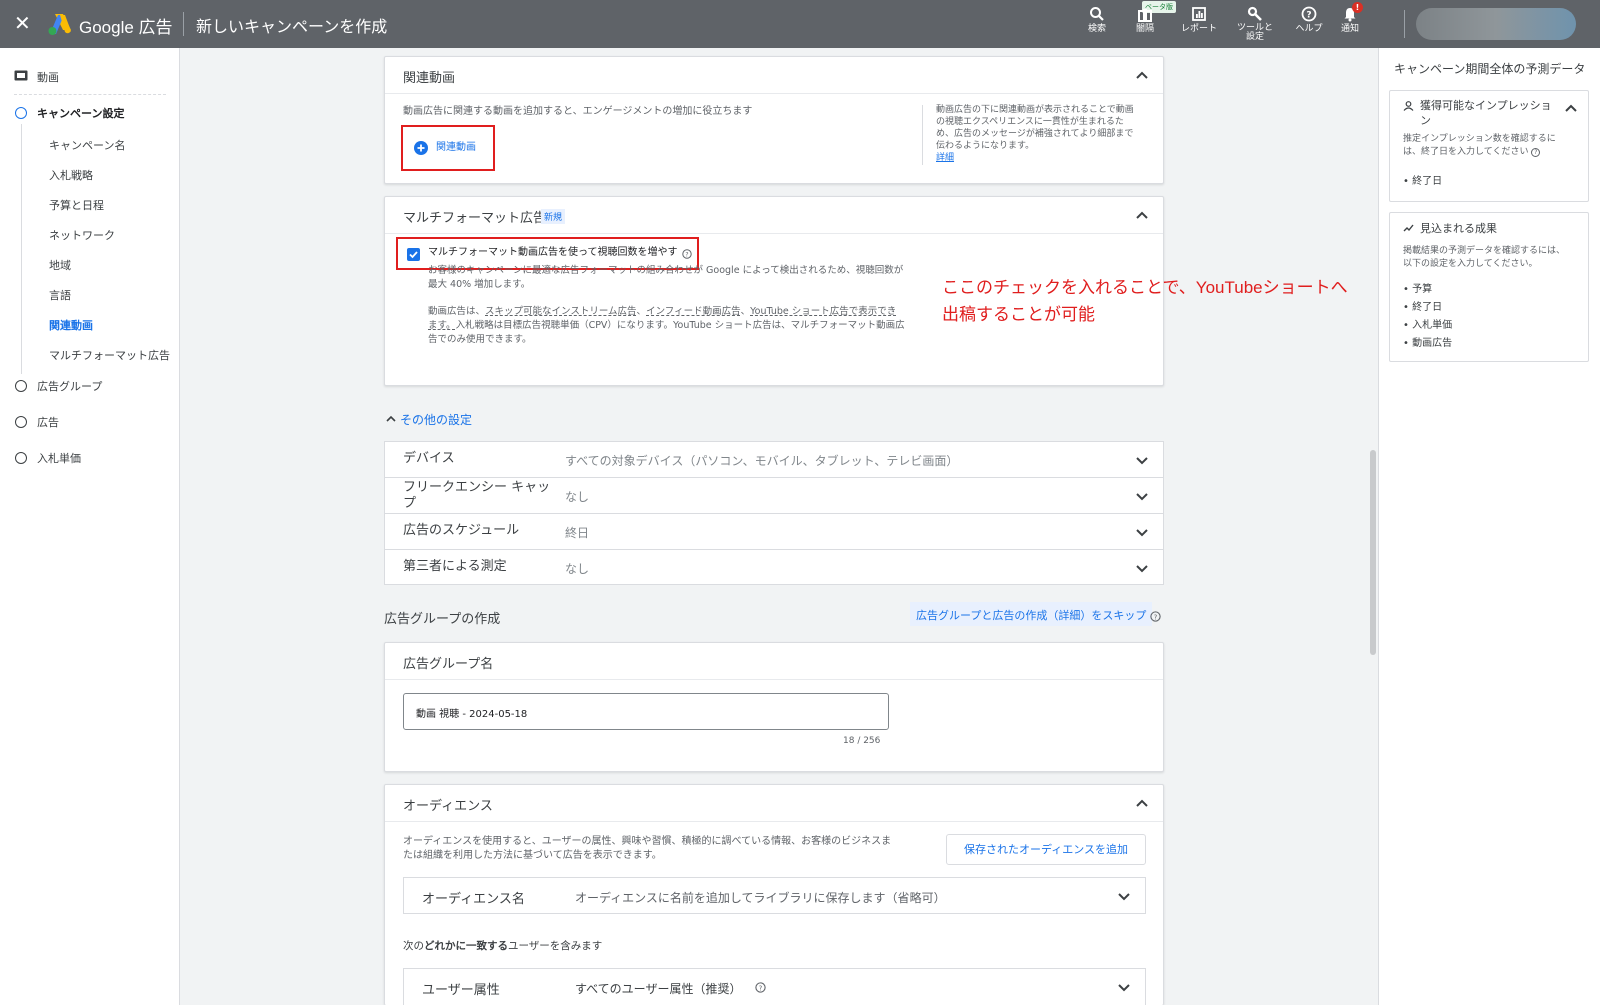 This screenshot has width=1600, height=1005. Describe the element at coordinates (1418, 289) in the screenshot. I see `list-item: • 予算` at that location.